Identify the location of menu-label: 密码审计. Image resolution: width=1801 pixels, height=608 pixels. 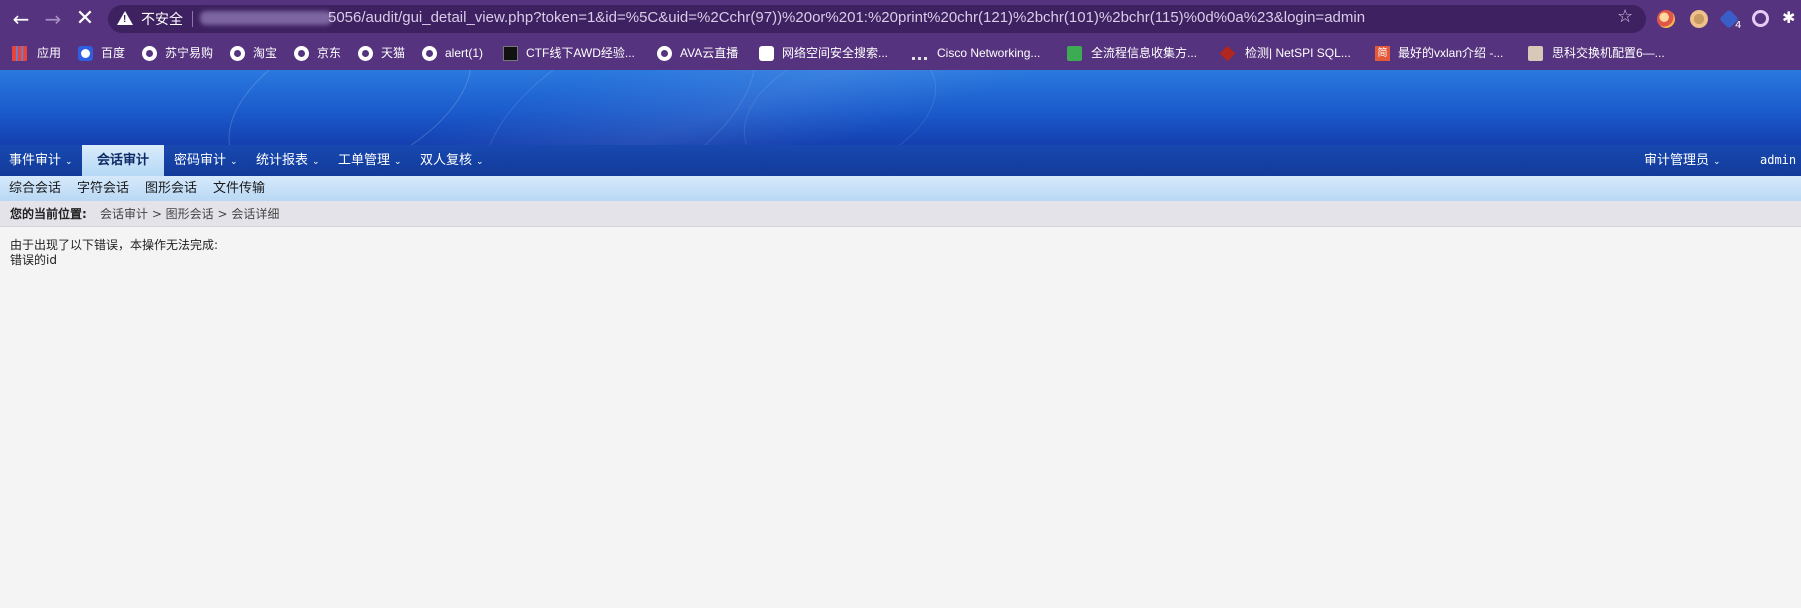
(200, 160).